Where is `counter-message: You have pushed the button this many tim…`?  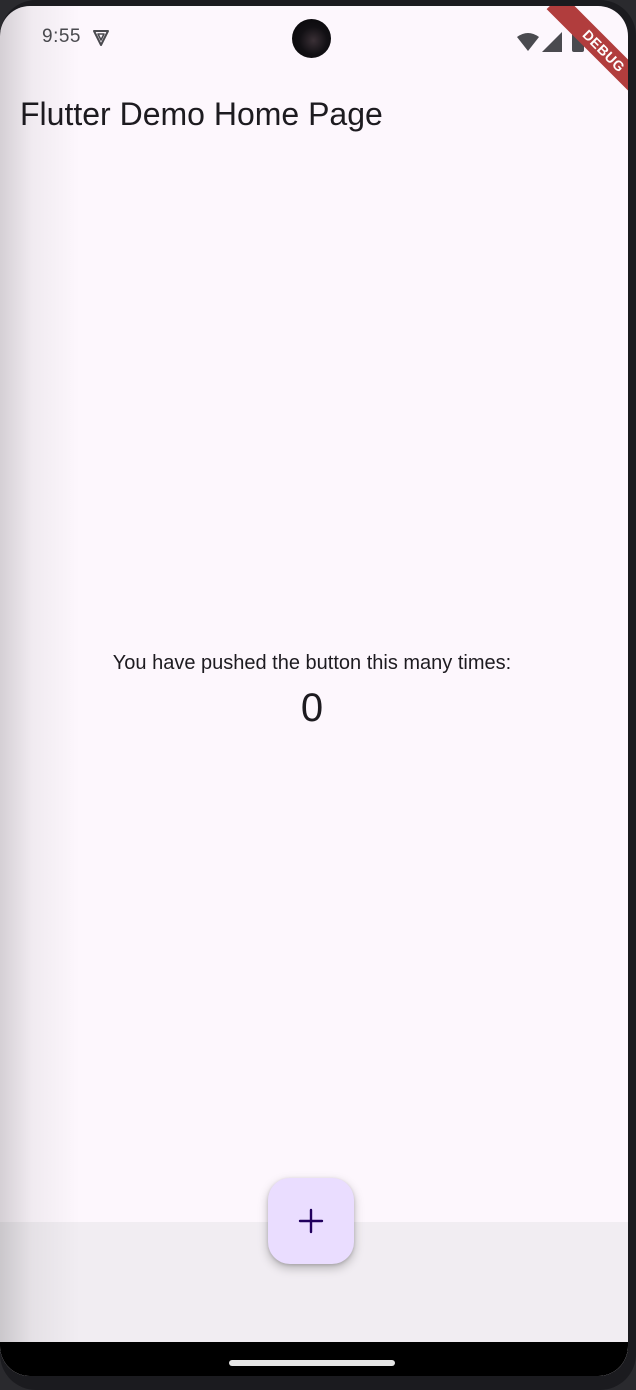 counter-message: You have pushed the button this many tim… is located at coordinates (312, 663).